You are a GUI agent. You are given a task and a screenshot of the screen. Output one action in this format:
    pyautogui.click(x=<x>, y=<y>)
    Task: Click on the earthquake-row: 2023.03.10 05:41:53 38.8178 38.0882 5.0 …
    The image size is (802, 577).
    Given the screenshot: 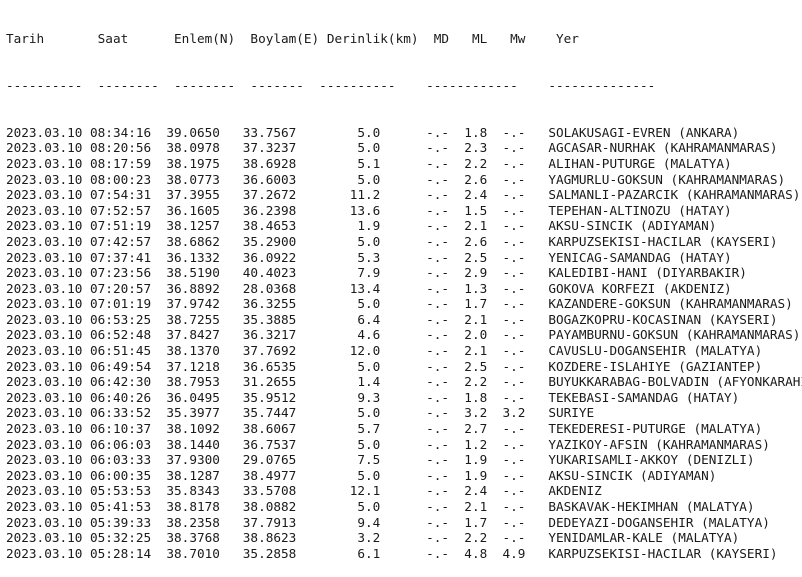 What is the action you would take?
    pyautogui.click(x=380, y=506)
    